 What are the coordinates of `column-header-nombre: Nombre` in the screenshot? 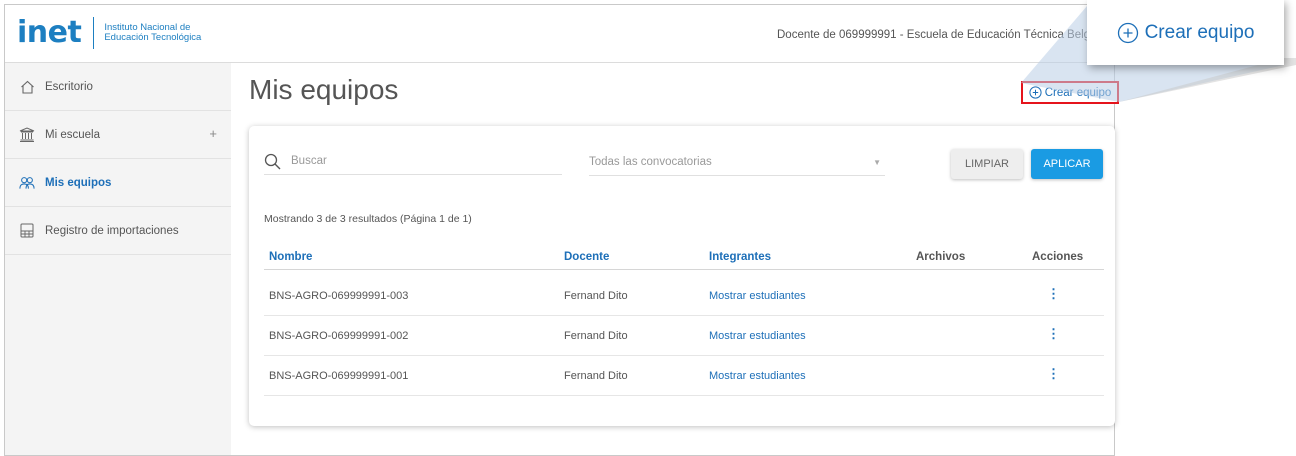 It's located at (290, 257).